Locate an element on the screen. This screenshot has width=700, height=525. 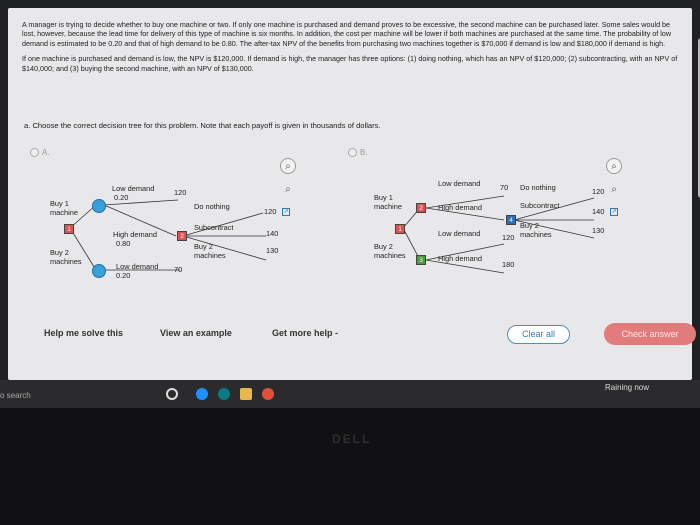
decision-node-b3: 3 is located at coordinates (421, 260).